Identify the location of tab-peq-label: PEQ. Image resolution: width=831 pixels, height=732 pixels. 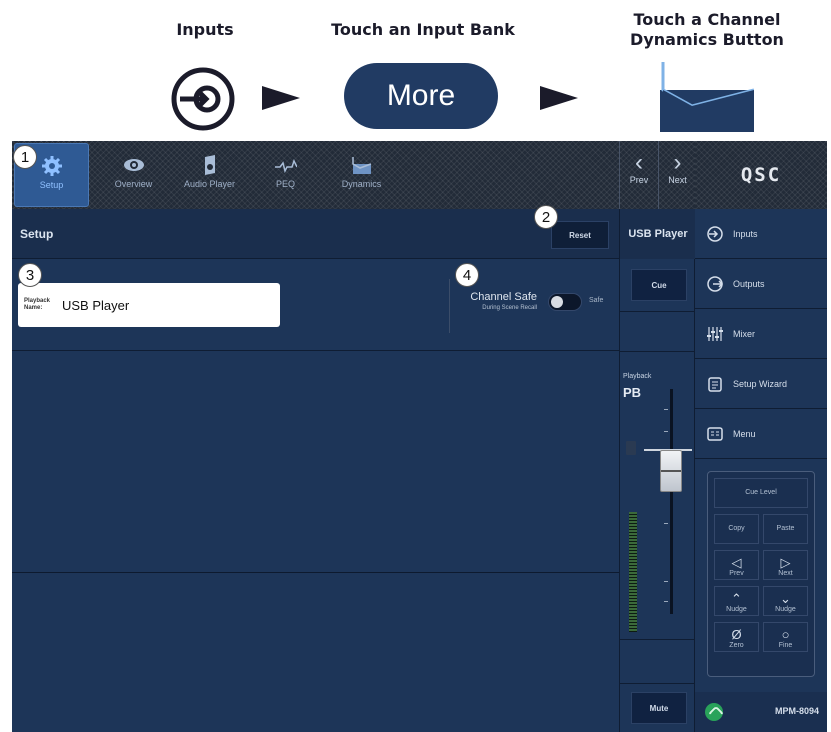
(285, 184).